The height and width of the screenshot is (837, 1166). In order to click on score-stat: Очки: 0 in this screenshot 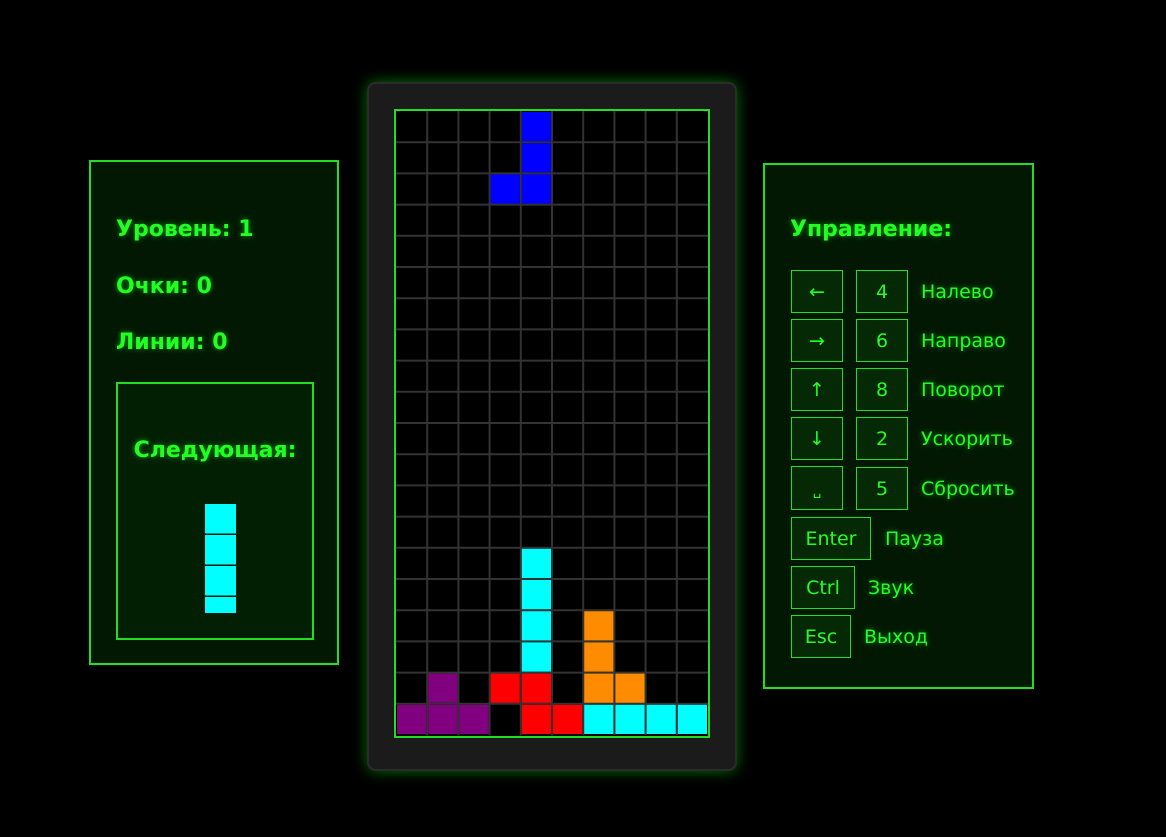, I will do `click(164, 286)`.